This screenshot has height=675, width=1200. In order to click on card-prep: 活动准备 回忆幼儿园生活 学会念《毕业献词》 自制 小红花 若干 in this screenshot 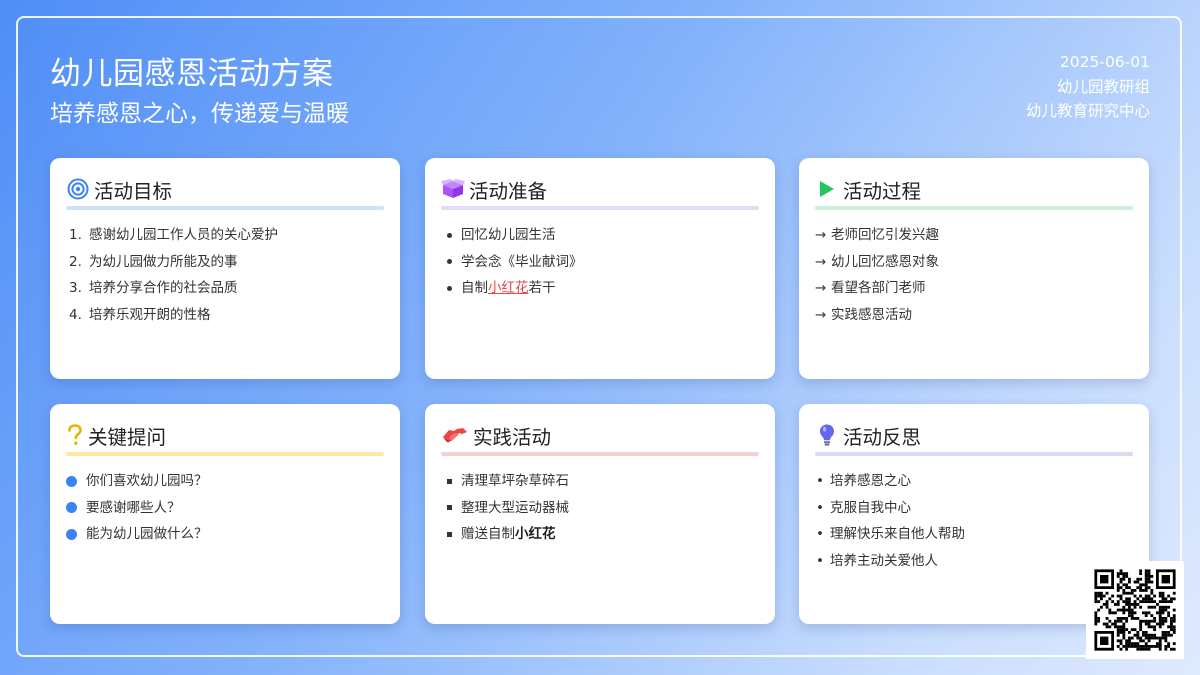, I will do `click(600, 268)`.